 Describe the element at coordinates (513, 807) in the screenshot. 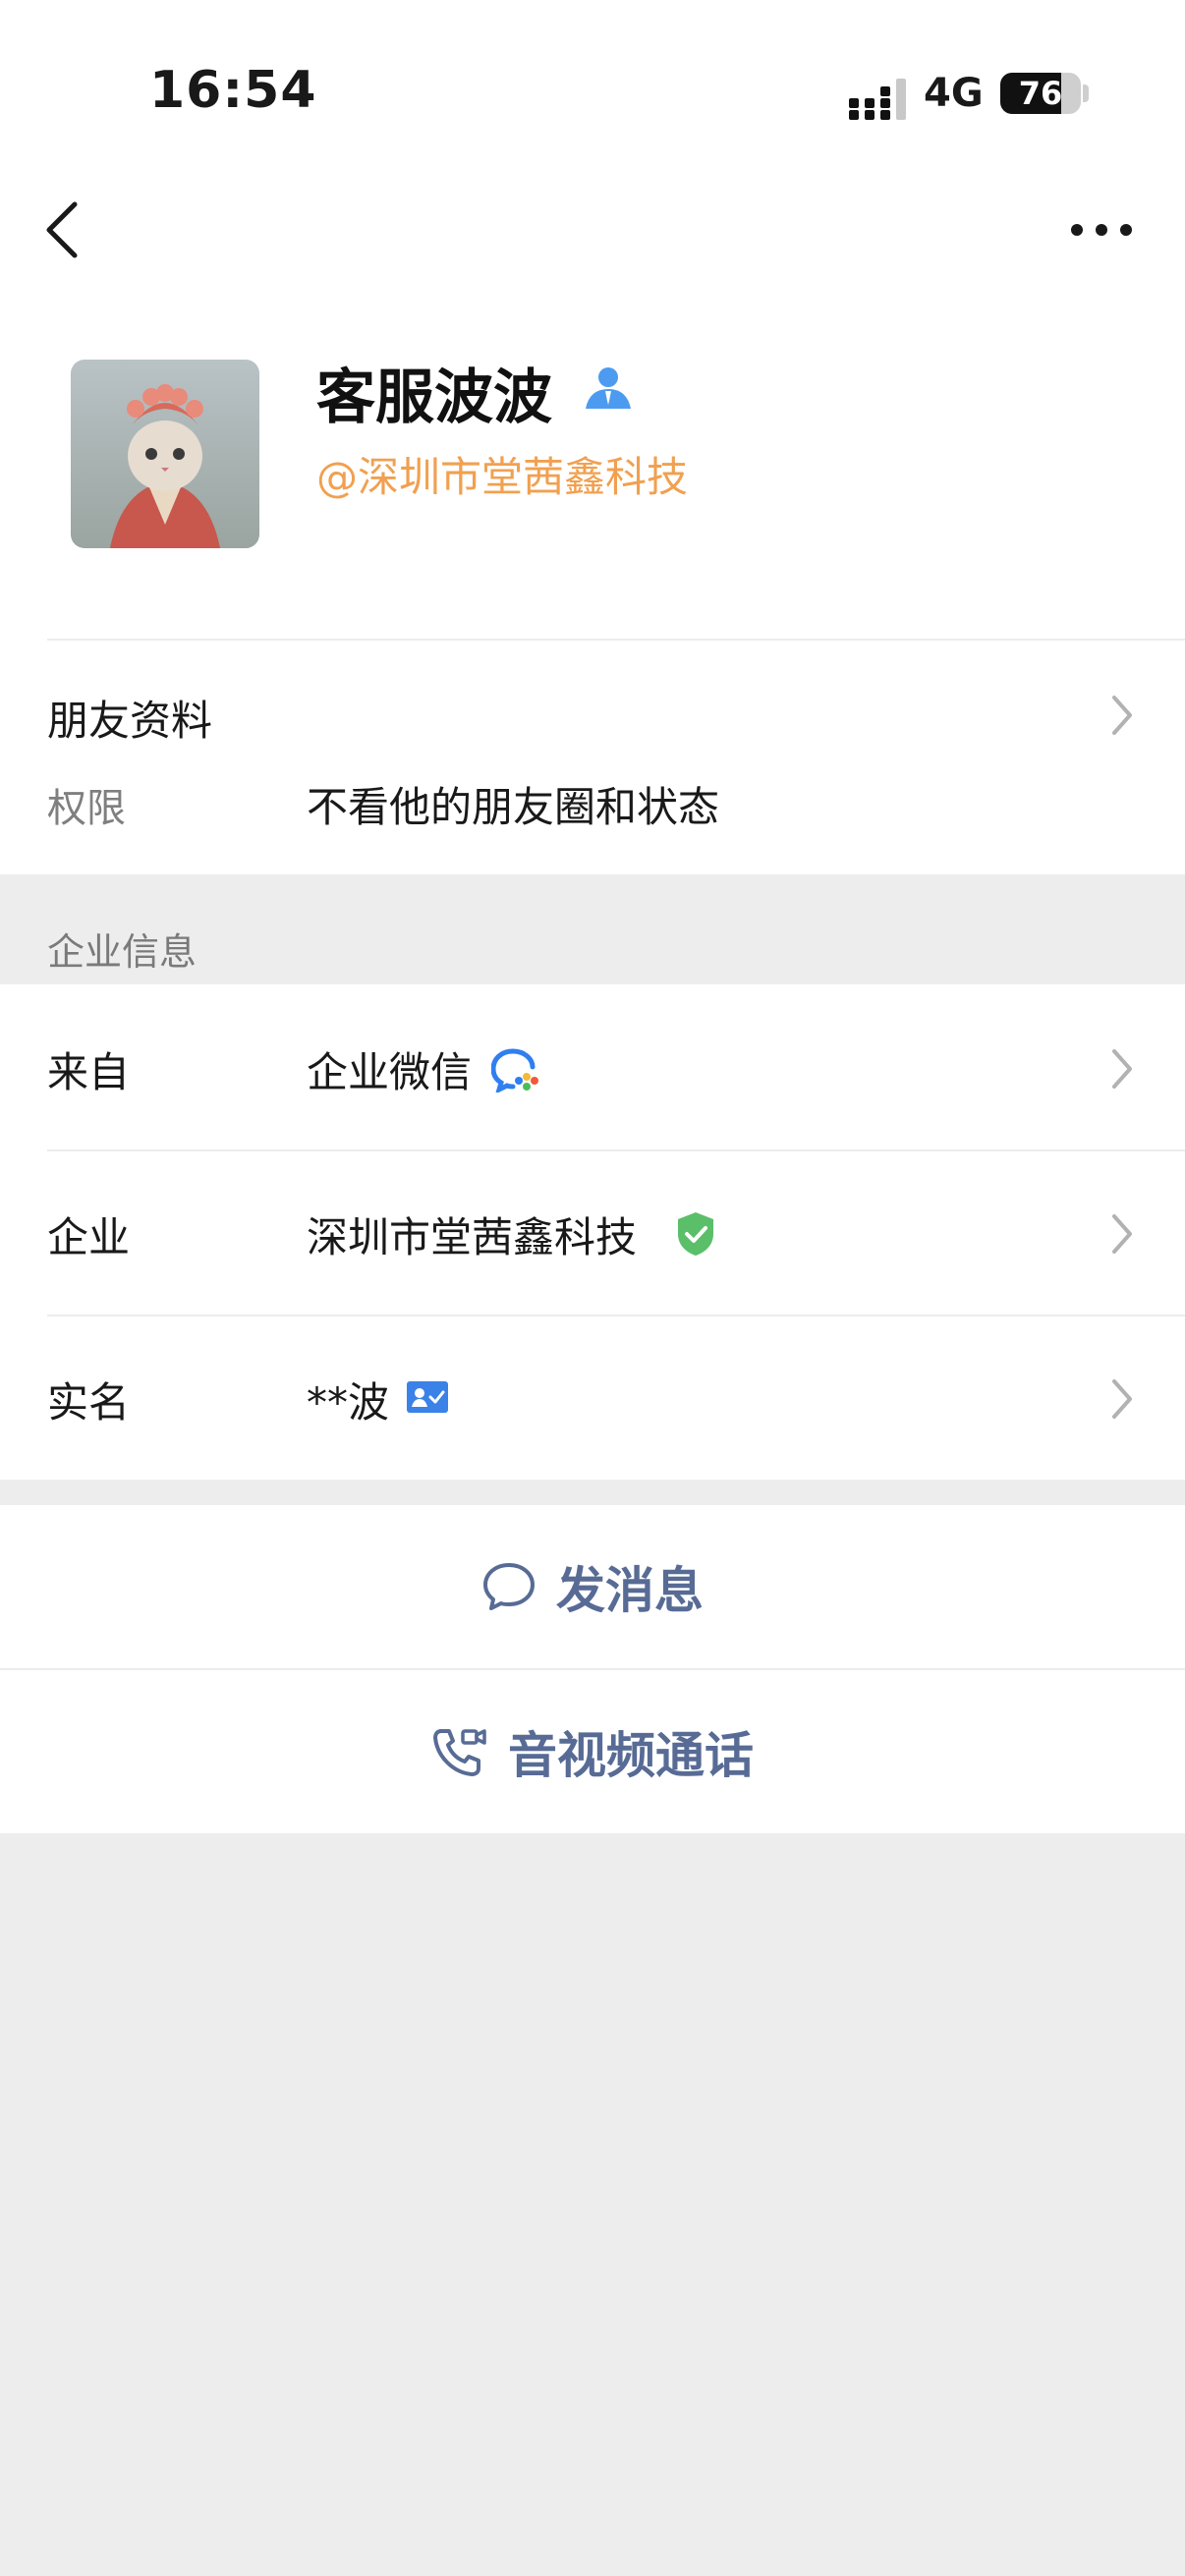

I see `permission-value: 不看他的朋友圈和状态` at that location.